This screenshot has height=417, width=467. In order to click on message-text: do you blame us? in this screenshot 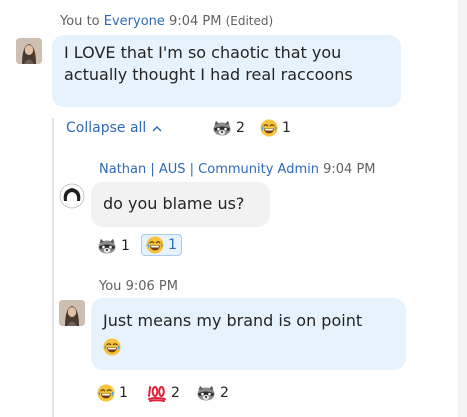, I will do `click(174, 203)`.